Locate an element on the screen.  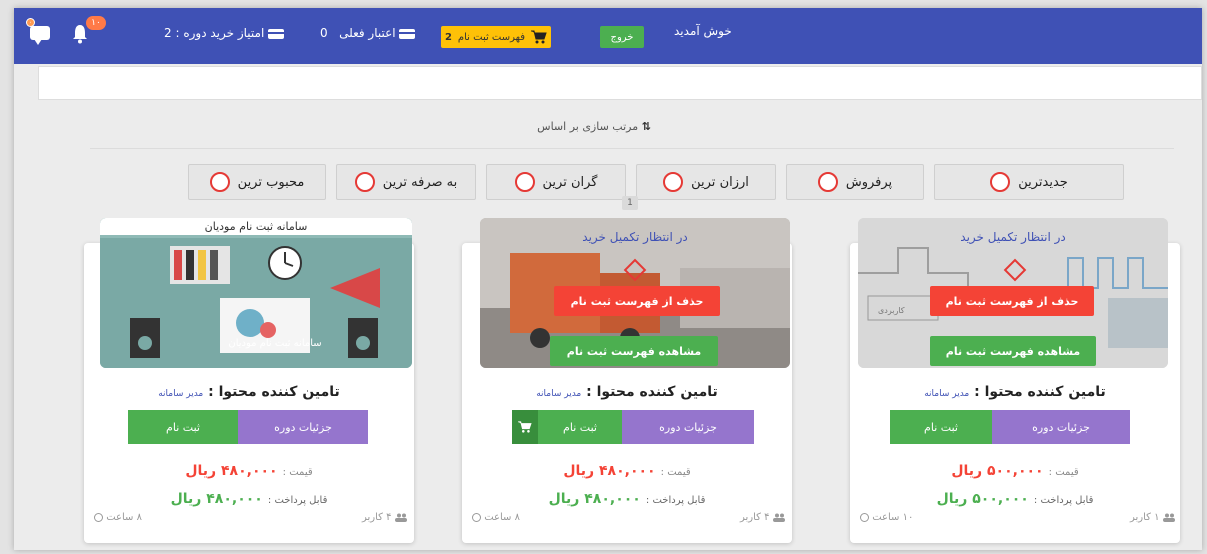
sort-newest: جدیدترین is located at coordinates (1029, 182).